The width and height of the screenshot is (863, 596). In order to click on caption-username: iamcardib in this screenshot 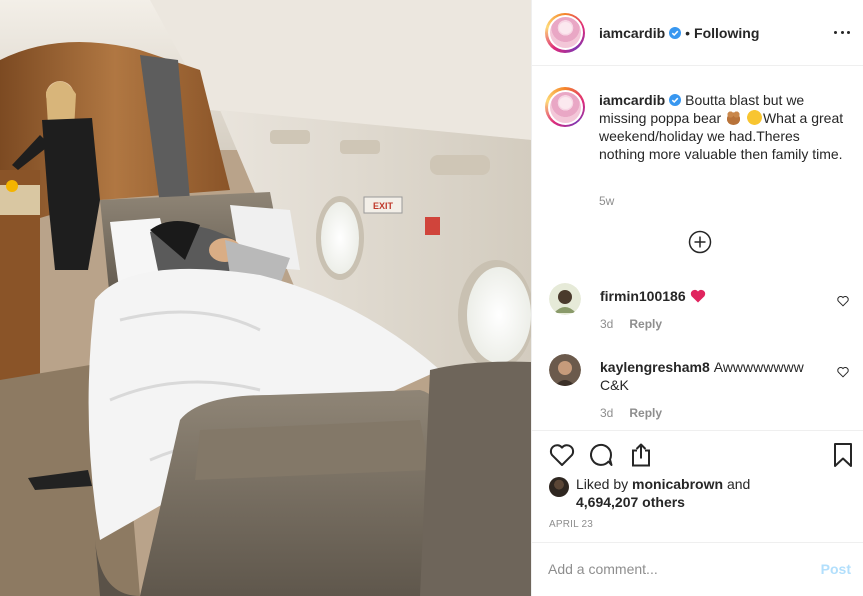, I will do `click(632, 100)`.